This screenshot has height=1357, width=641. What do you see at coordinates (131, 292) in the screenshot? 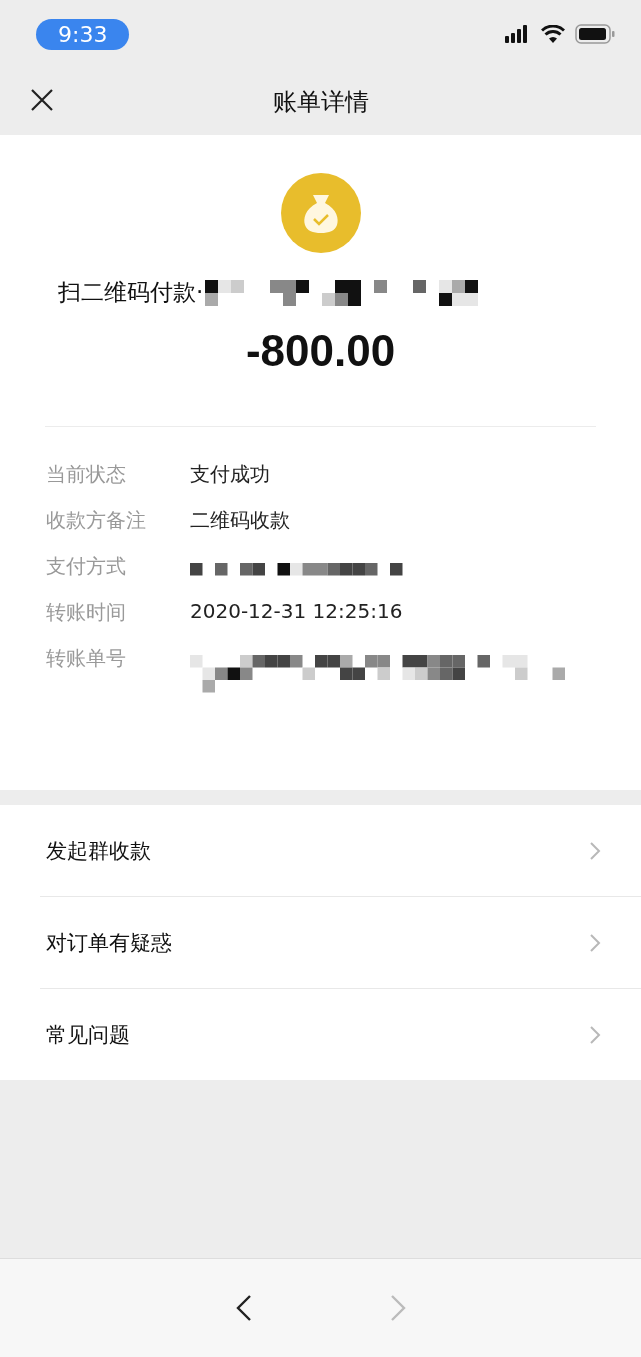
I see `merchant-name: 扫二维码付款·` at bounding box center [131, 292].